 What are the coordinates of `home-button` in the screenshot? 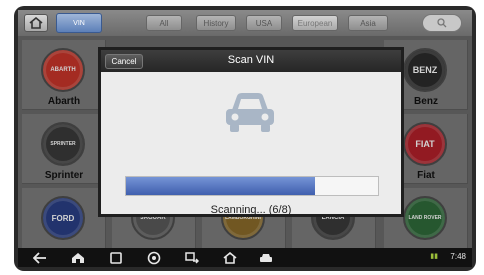 It's located at (36, 23).